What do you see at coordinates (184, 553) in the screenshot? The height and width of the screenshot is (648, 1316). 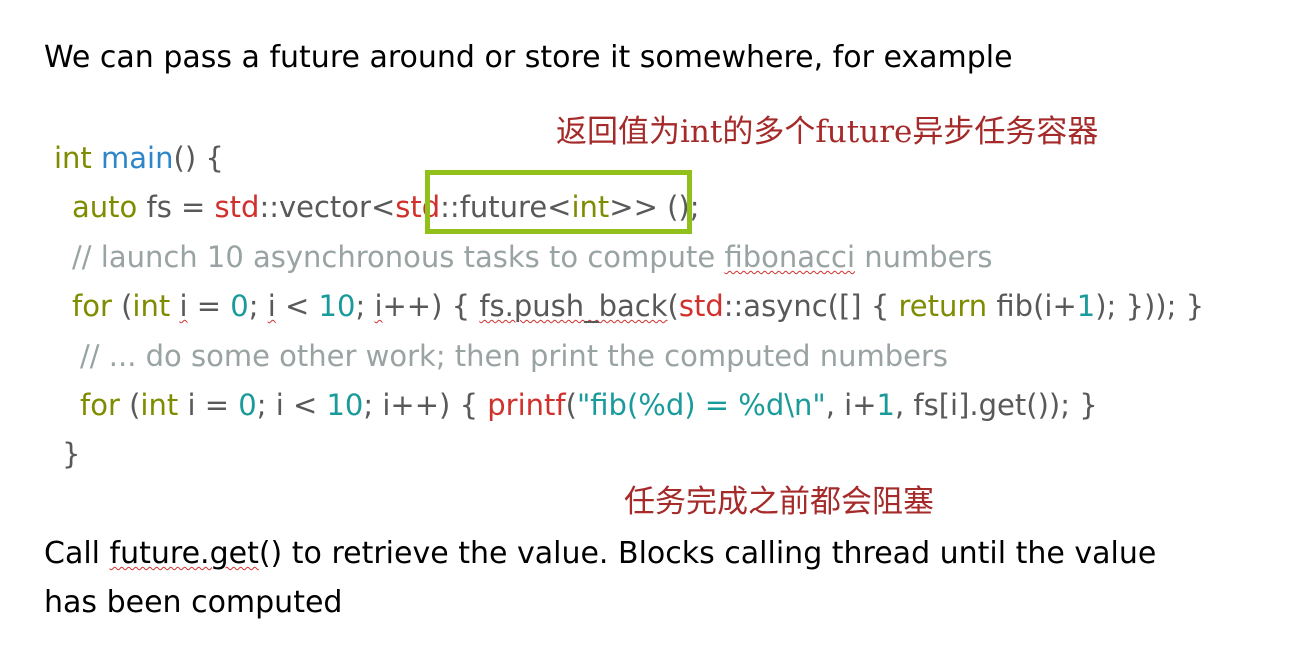 I see `outro-future-get: future.get` at bounding box center [184, 553].